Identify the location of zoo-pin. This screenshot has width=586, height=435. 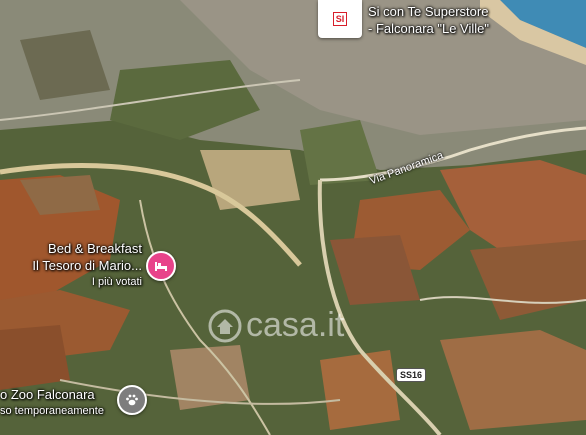
(132, 400).